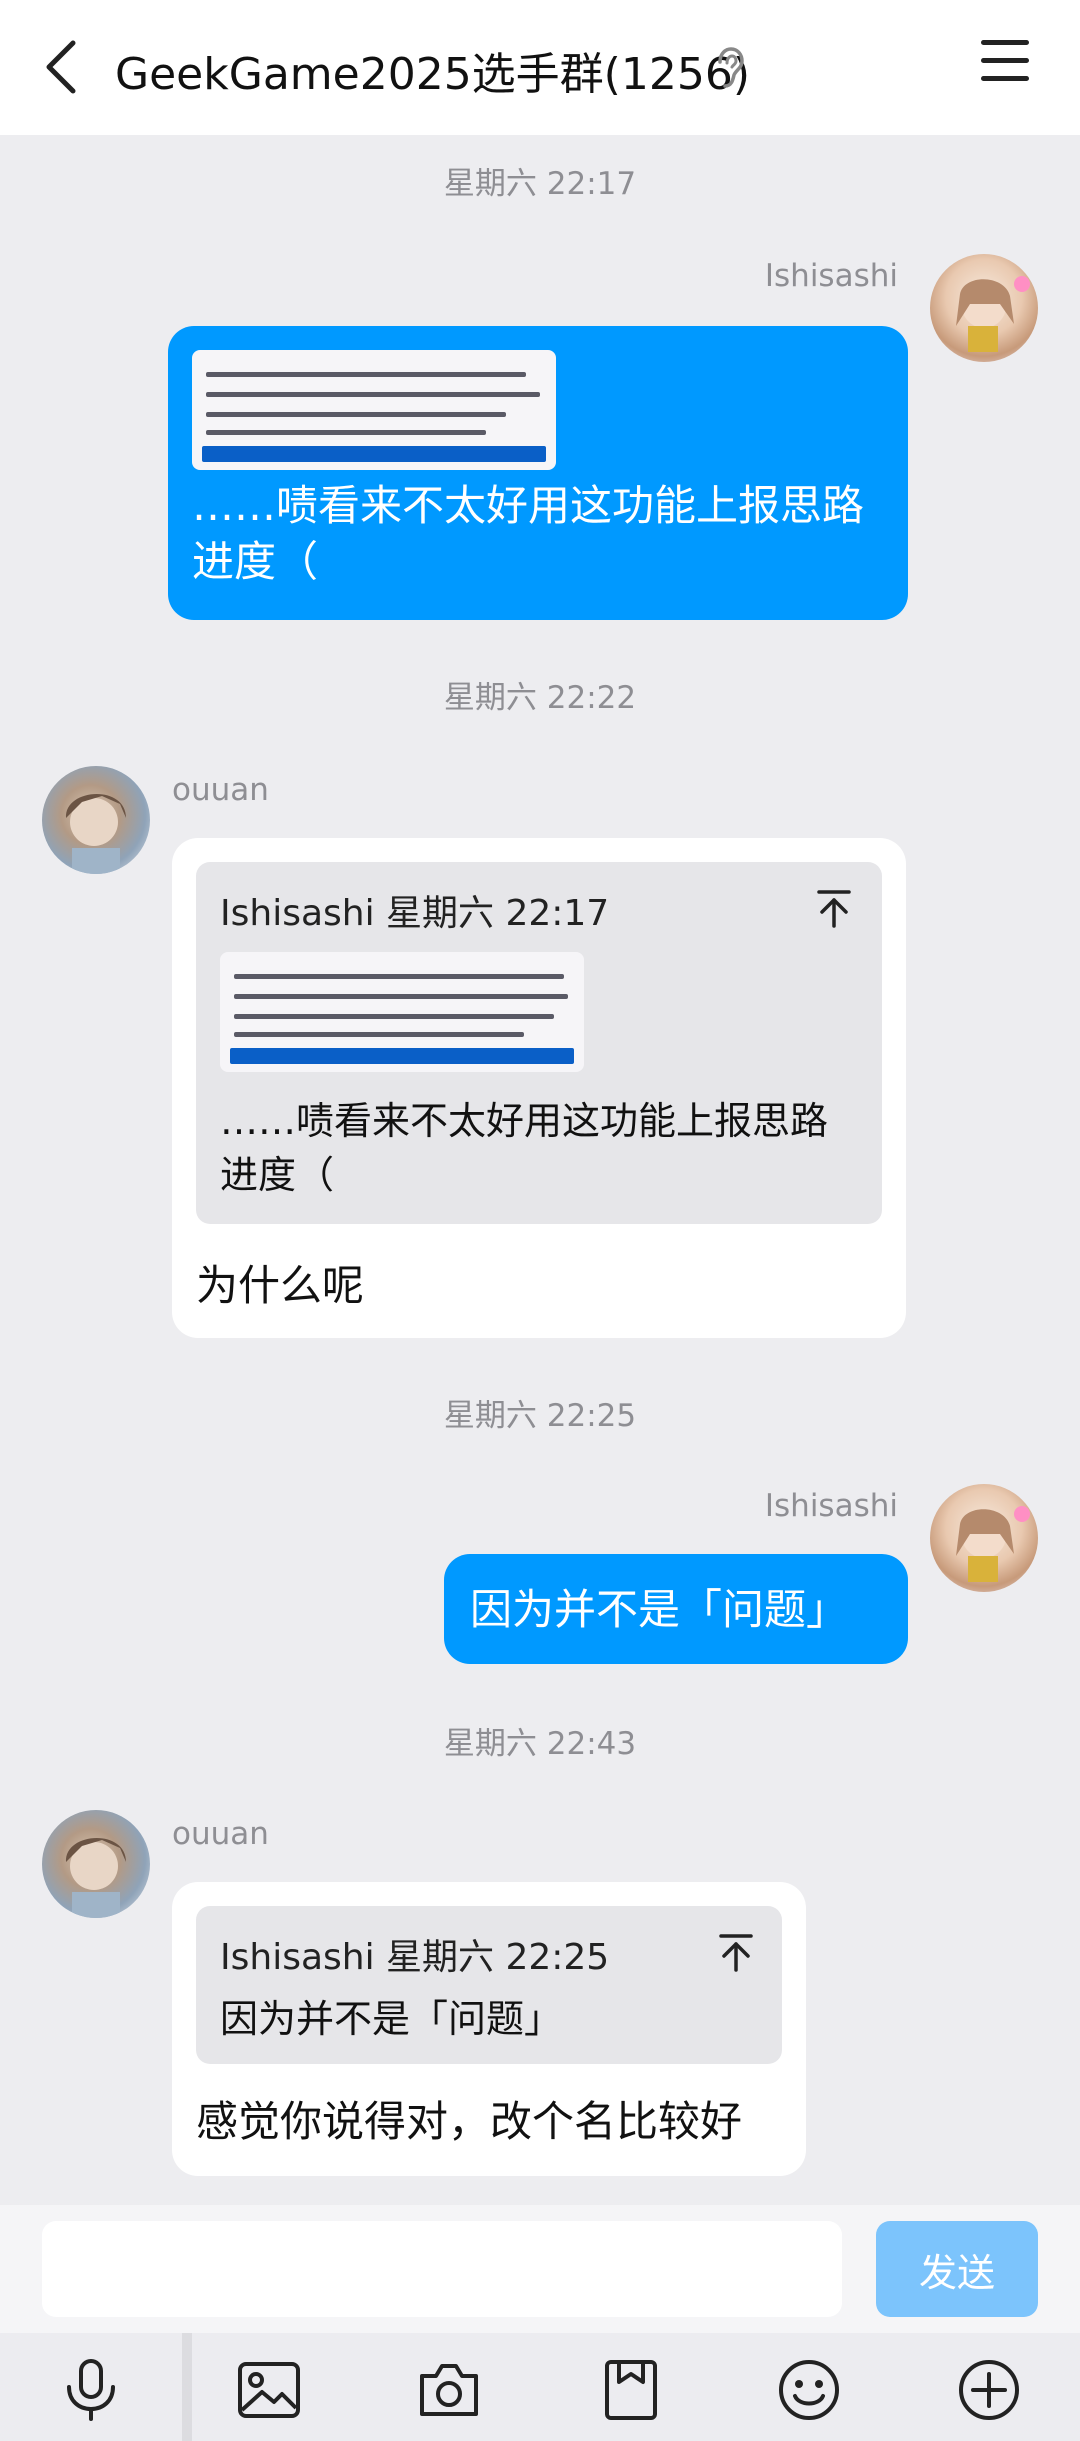 The image size is (1080, 2441). I want to click on chat-title: GeekGame2025选手群(1256), so click(432, 70).